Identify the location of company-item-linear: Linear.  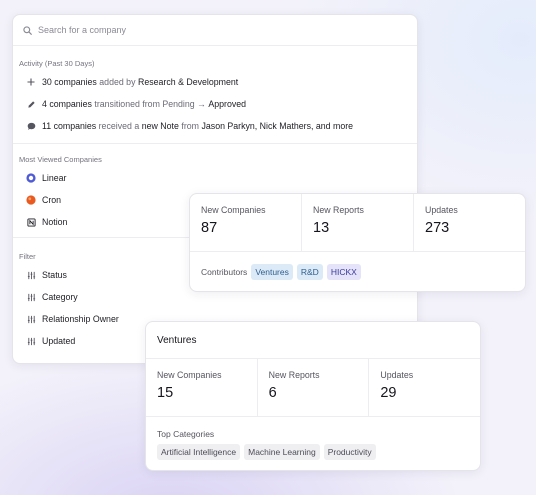
(215, 178).